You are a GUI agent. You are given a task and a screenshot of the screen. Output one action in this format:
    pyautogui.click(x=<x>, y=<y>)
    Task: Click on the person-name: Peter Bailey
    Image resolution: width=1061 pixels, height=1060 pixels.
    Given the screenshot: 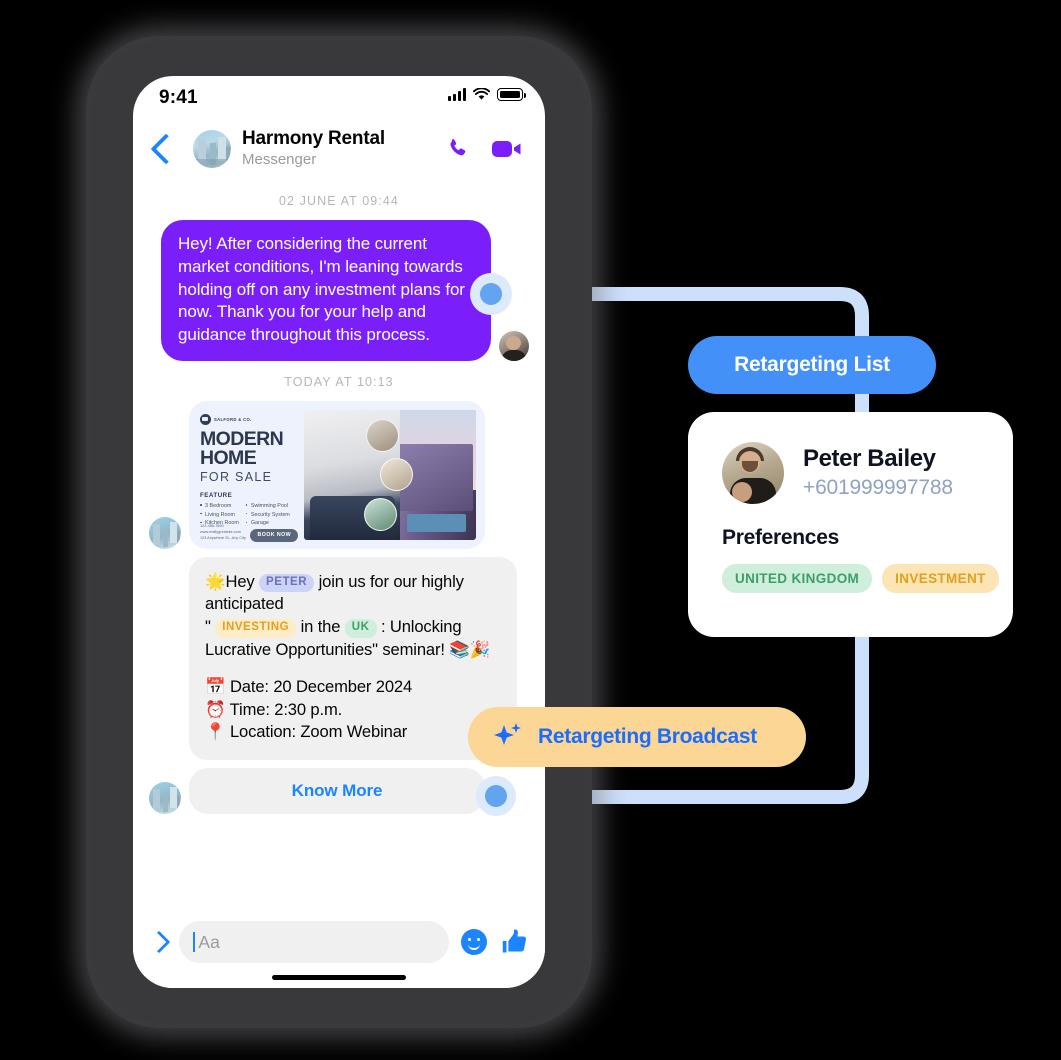 What is the action you would take?
    pyautogui.click(x=869, y=459)
    